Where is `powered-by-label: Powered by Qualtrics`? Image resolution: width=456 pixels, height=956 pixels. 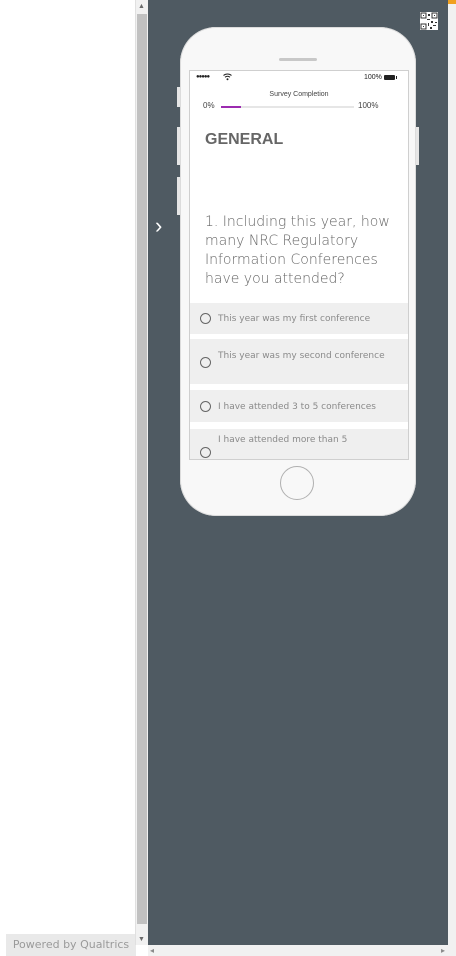 powered-by-label: Powered by Qualtrics is located at coordinates (71, 945).